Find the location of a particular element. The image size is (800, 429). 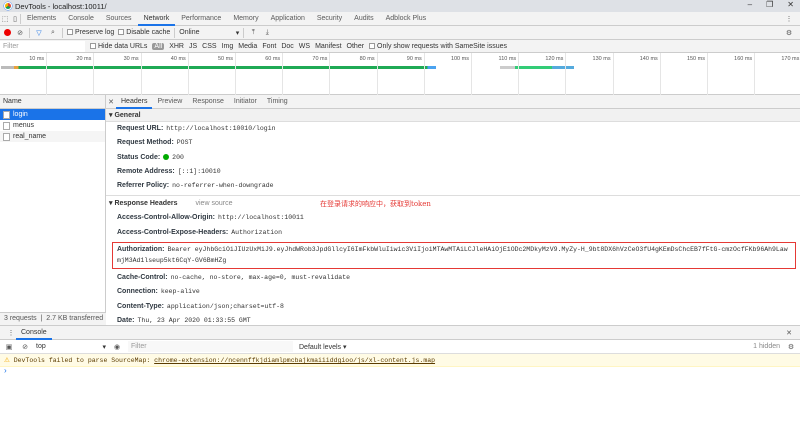

tab-adblock-plus: Adblock Plus is located at coordinates (406, 19).